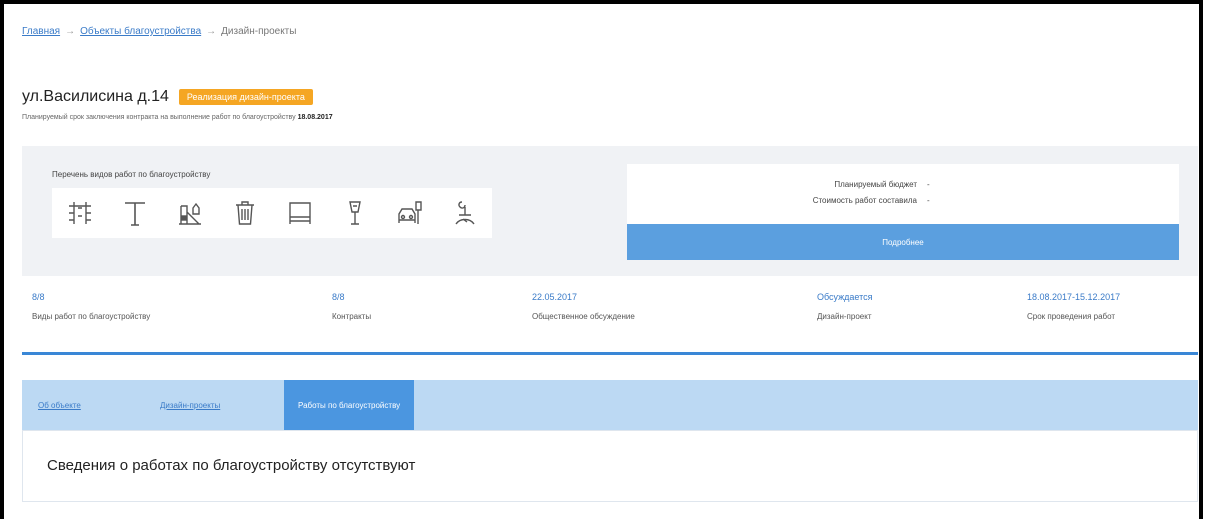  What do you see at coordinates (140, 31) in the screenshot?
I see `breadcrumb-objects-link: Объекты благоустройства` at bounding box center [140, 31].